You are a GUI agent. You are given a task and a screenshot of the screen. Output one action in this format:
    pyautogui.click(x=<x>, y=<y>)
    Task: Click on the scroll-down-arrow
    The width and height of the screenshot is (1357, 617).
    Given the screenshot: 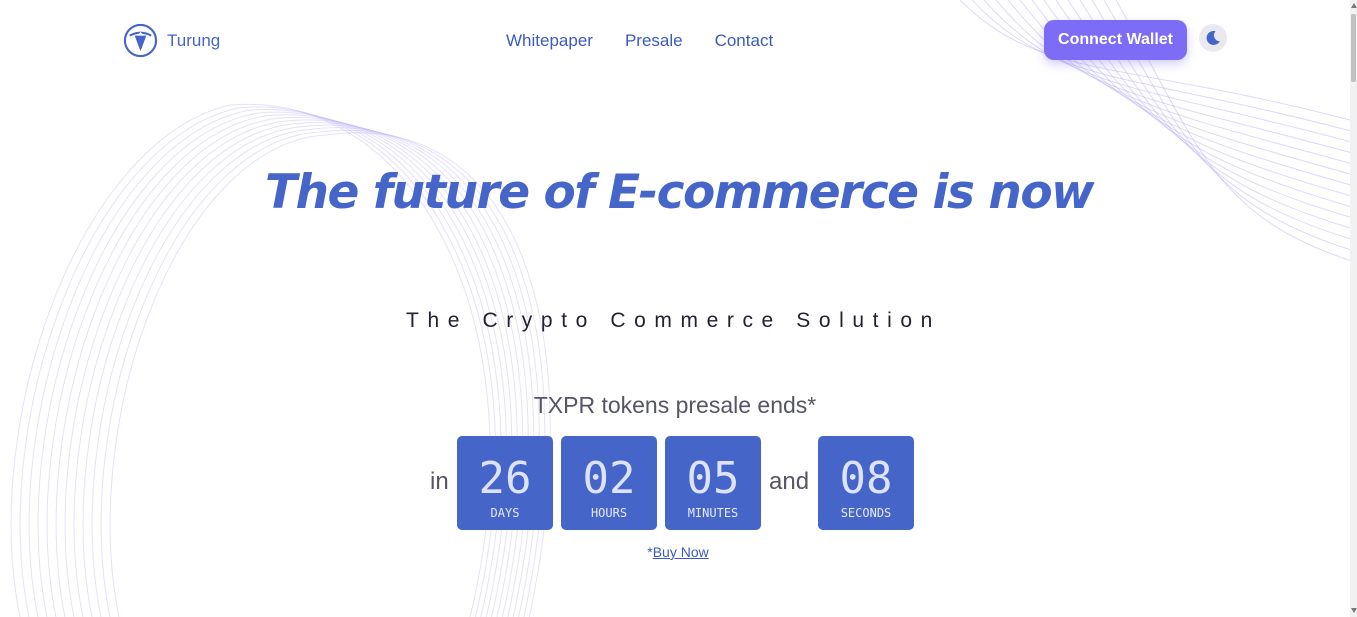 What is the action you would take?
    pyautogui.click(x=1354, y=610)
    